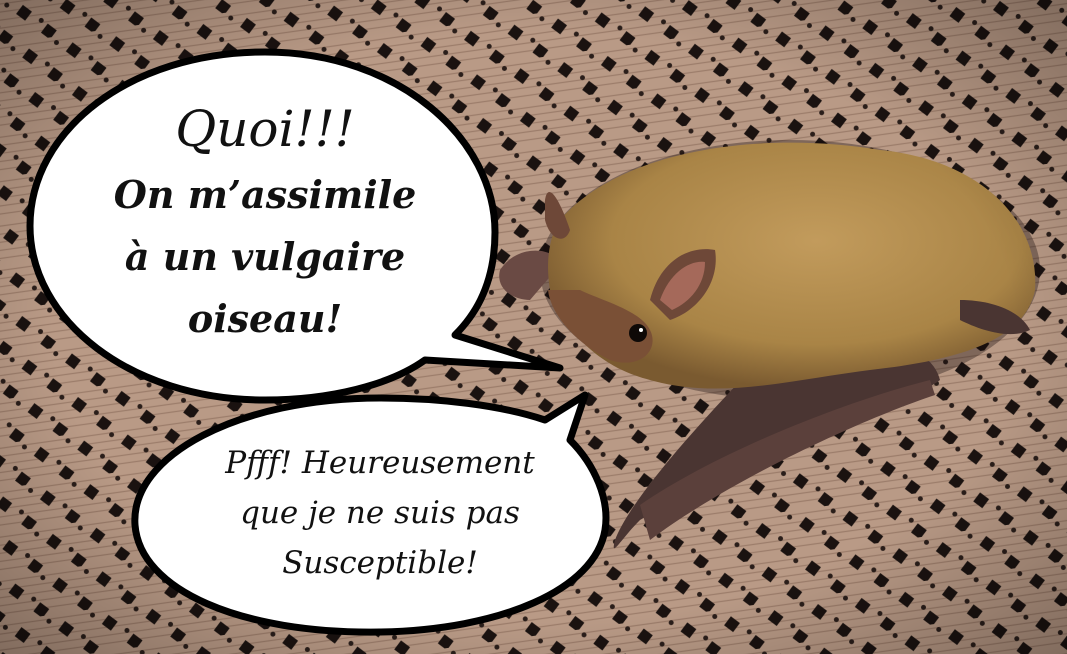 This screenshot has height=654, width=1067. I want to click on bubble-top-line-2: On m’assimile, so click(265, 194).